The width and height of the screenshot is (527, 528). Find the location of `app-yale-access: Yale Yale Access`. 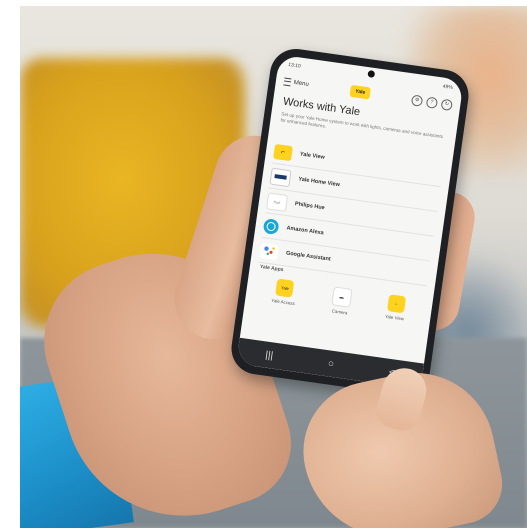

app-yale-access: Yale Yale Access is located at coordinates (284, 293).